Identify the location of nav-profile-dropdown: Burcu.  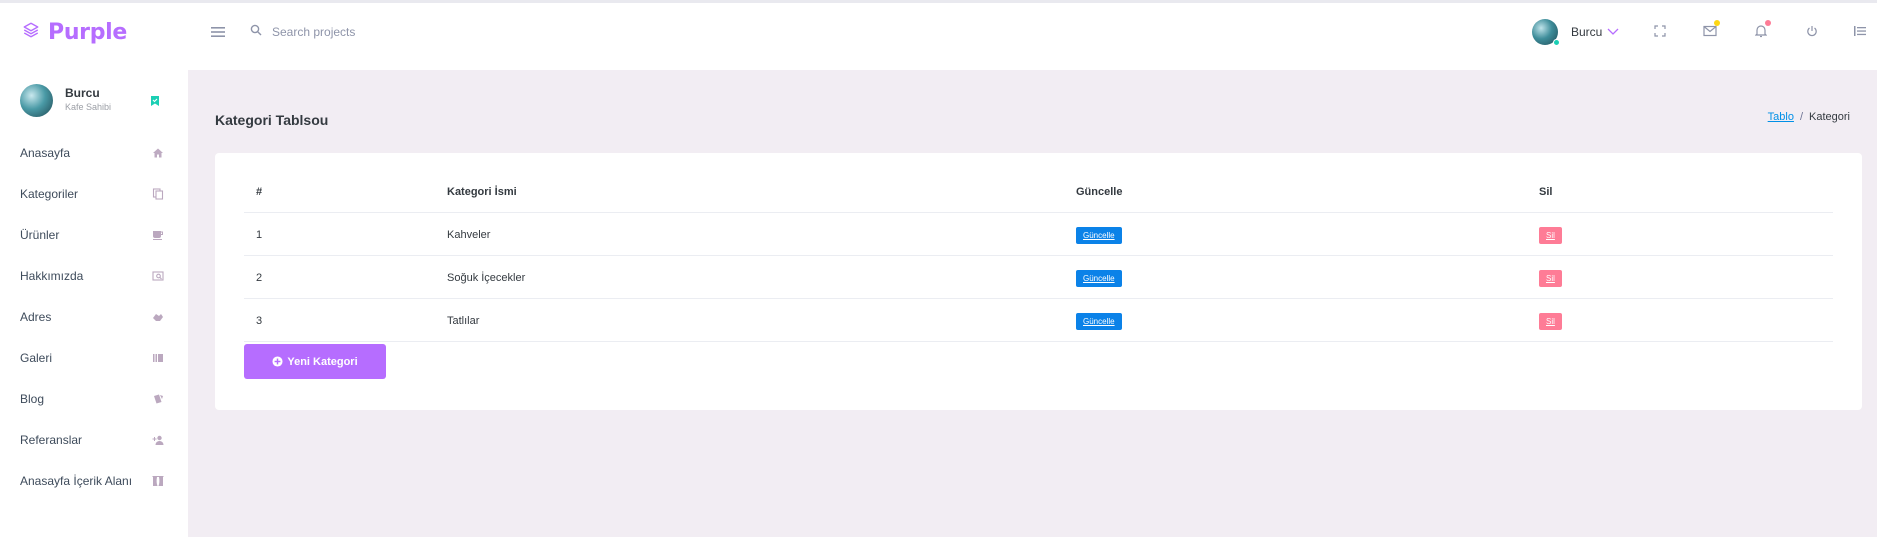
(1575, 32).